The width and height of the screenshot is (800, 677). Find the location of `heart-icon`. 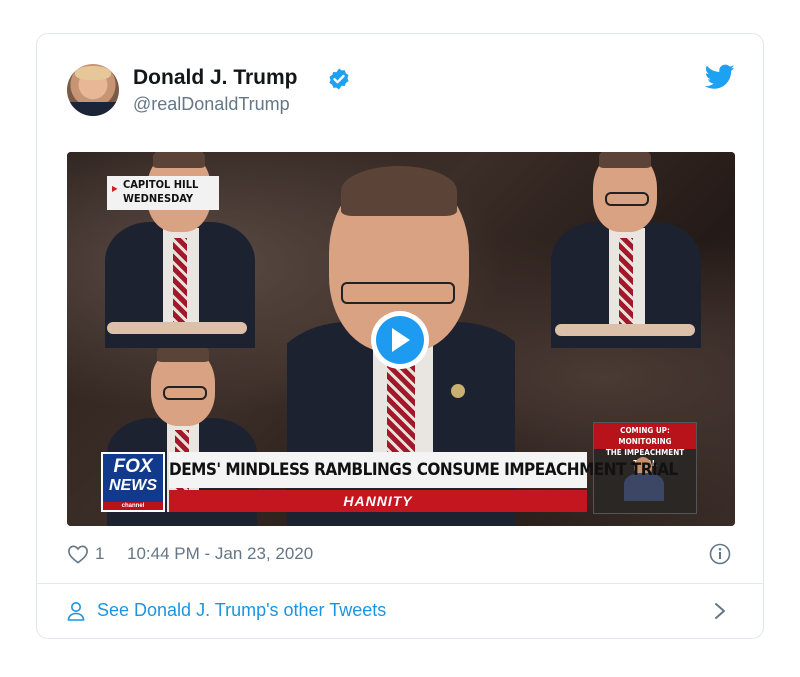

heart-icon is located at coordinates (78, 554).